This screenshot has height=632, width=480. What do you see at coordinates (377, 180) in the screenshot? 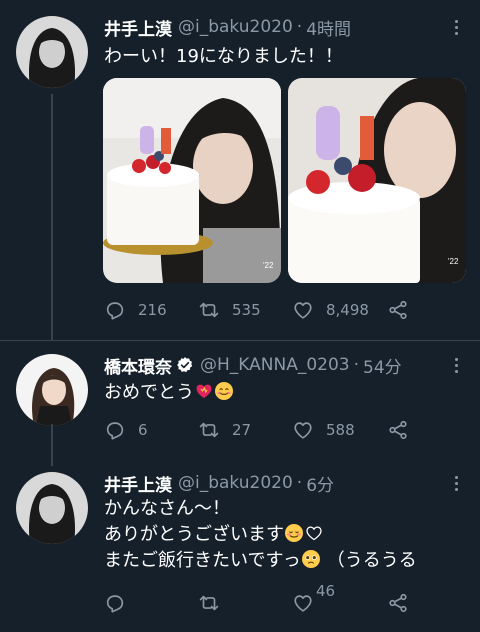
I see `tweet-photo-2: '22` at bounding box center [377, 180].